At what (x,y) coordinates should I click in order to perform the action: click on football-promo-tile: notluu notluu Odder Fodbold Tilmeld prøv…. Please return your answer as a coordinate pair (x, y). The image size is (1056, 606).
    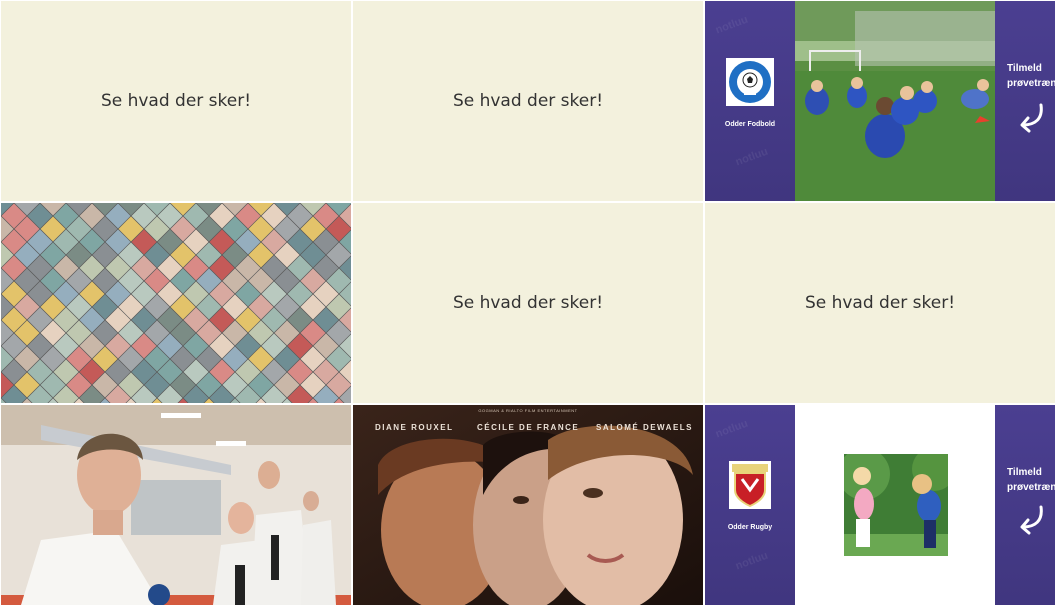
    Looking at the image, I should click on (880, 101).